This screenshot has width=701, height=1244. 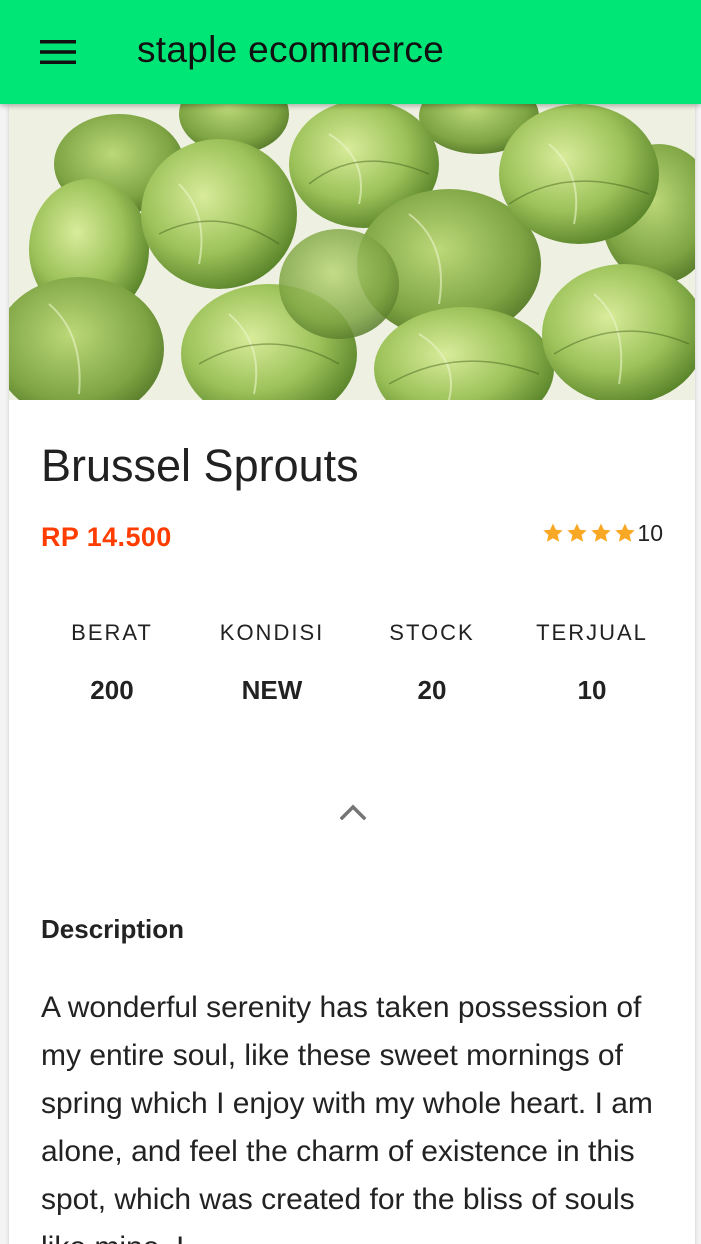 I want to click on app-bar: staple ecommerce, so click(x=350, y=52).